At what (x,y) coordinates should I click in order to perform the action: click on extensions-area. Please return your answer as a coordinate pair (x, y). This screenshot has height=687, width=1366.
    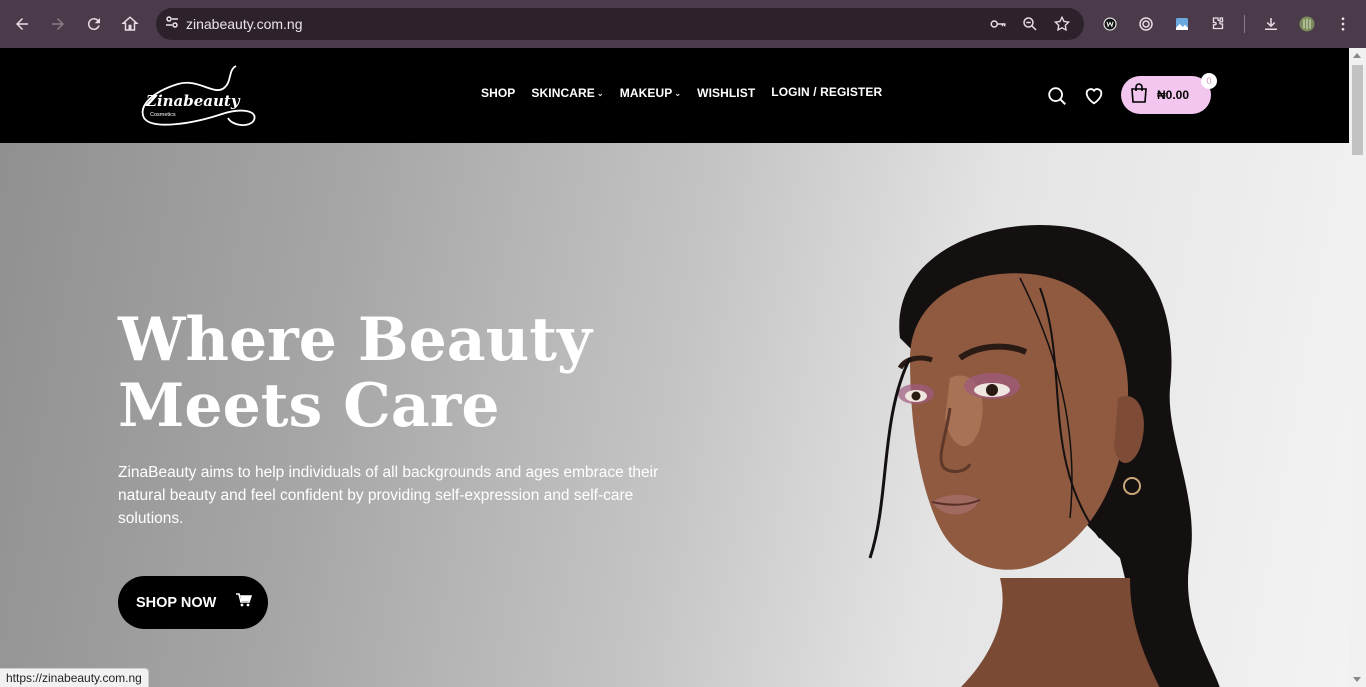
    Looking at the image, I should click on (1226, 24).